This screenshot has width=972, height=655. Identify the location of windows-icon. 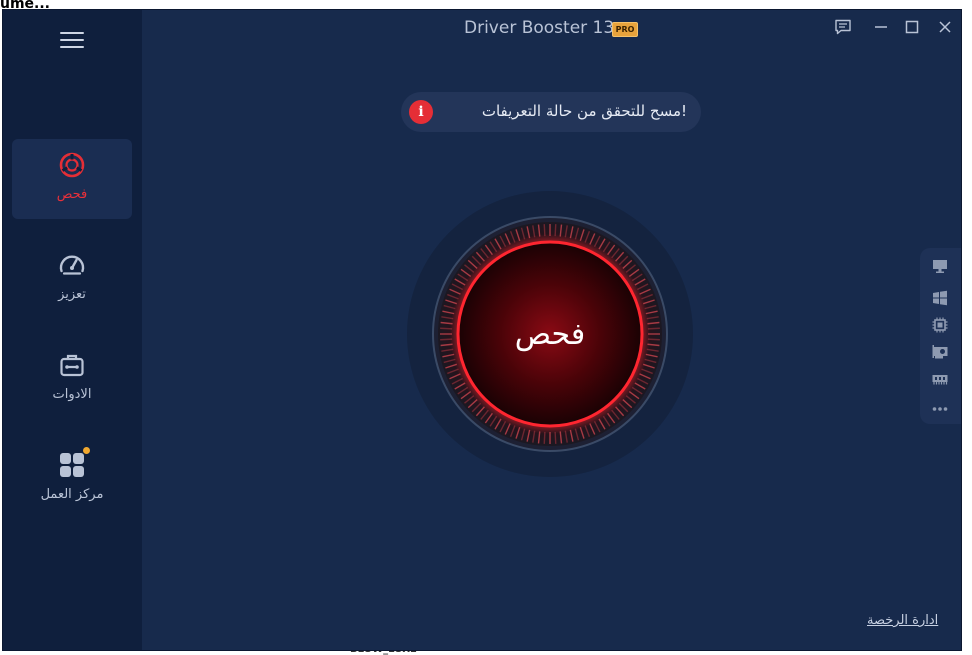
(940, 298).